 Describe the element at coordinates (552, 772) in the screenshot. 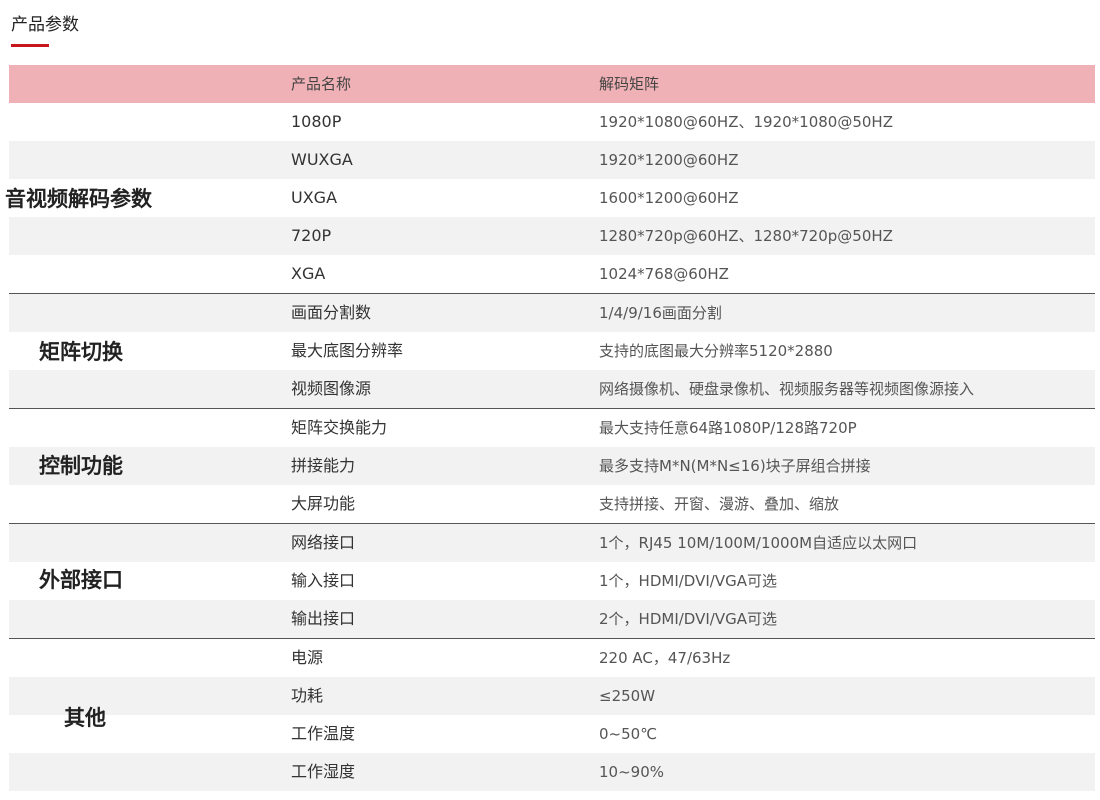

I see `table-row: 工作湿度 10~90%` at that location.